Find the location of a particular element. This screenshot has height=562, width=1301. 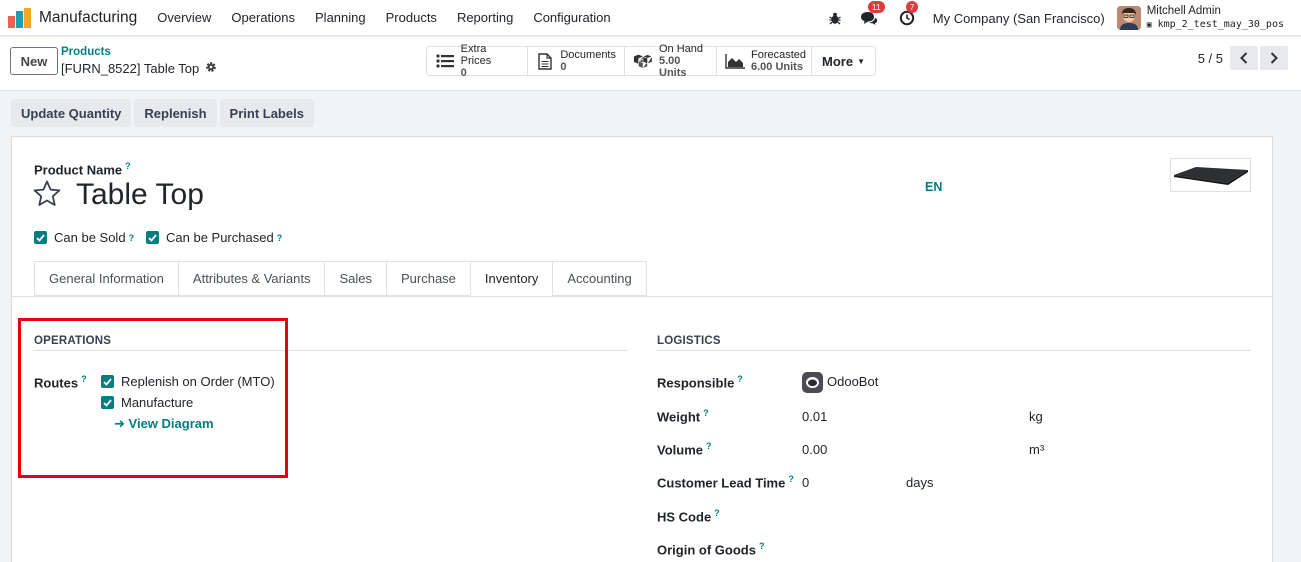

pager-next-button is located at coordinates (1274, 58).